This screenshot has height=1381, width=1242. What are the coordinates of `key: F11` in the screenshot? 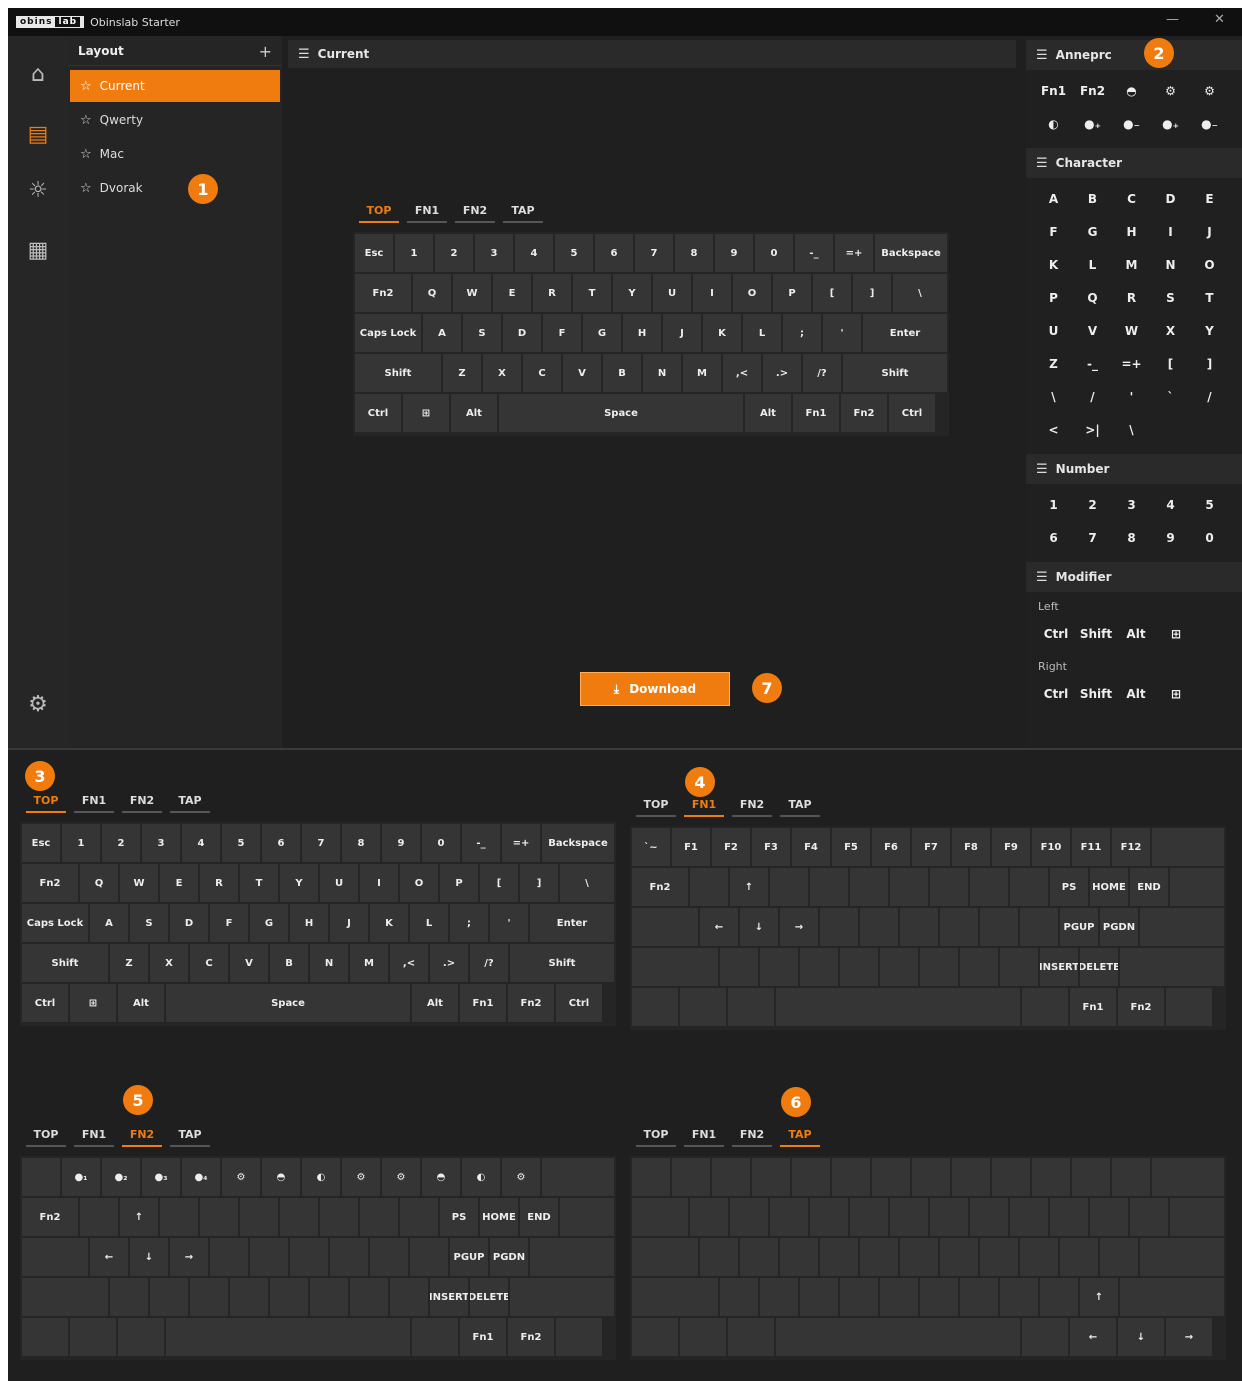 It's located at (1091, 847).